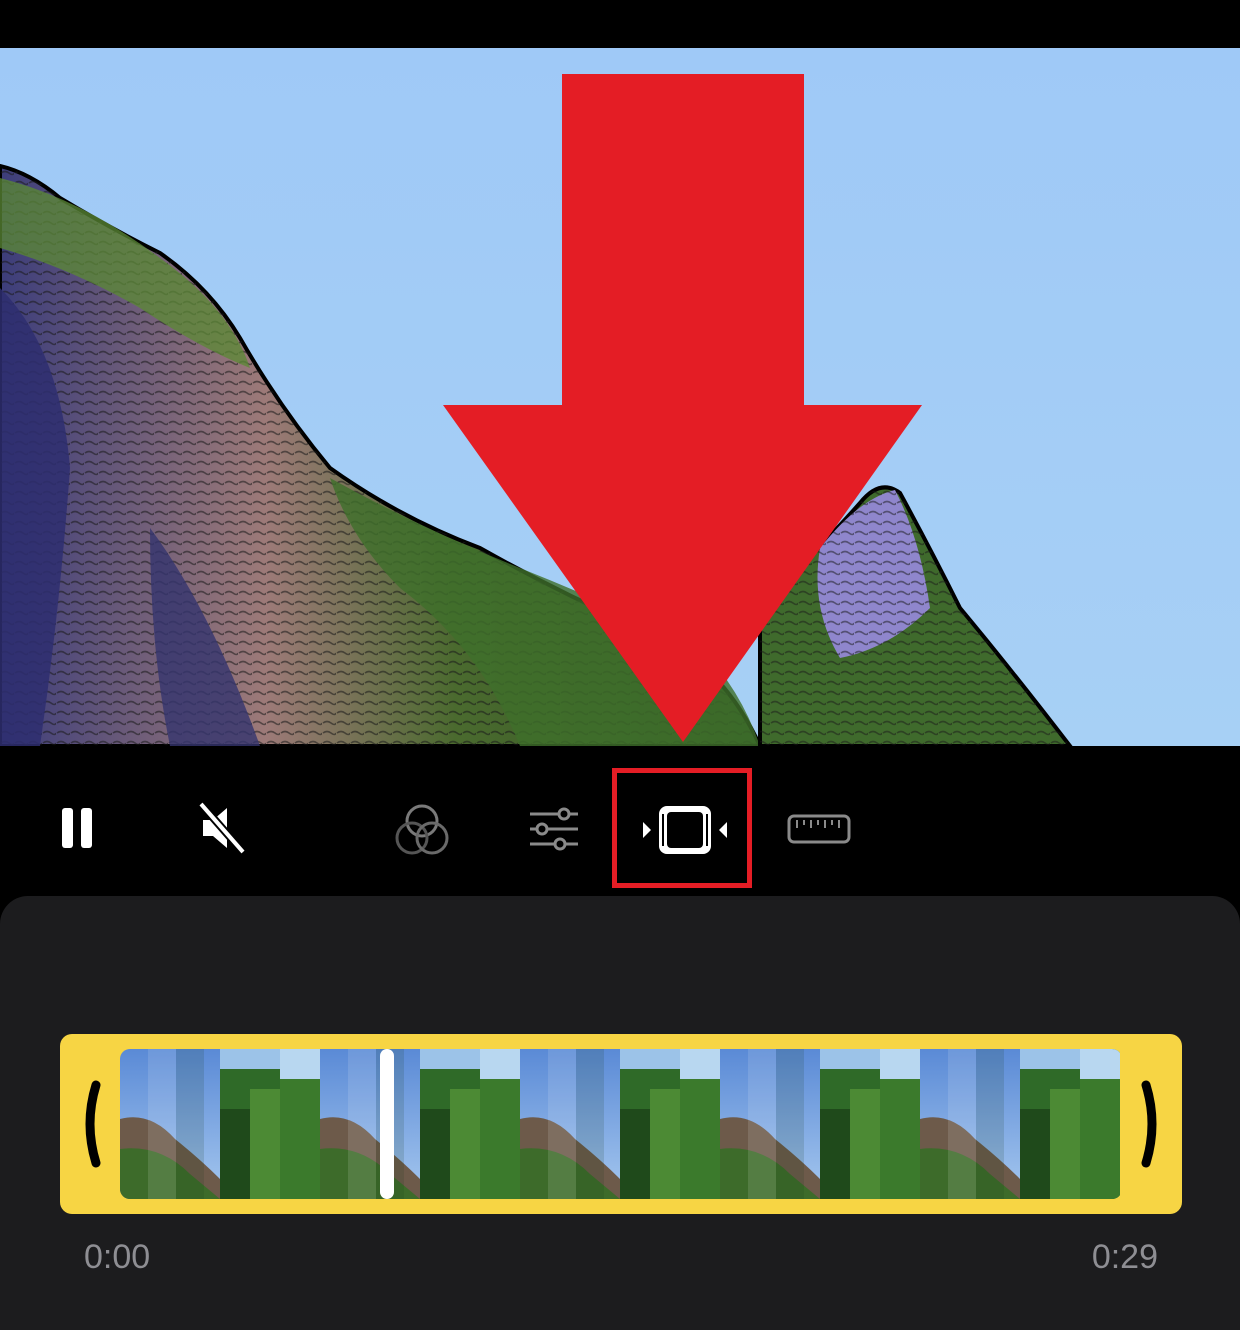  What do you see at coordinates (682, 828) in the screenshot?
I see `trim-tool-highlight` at bounding box center [682, 828].